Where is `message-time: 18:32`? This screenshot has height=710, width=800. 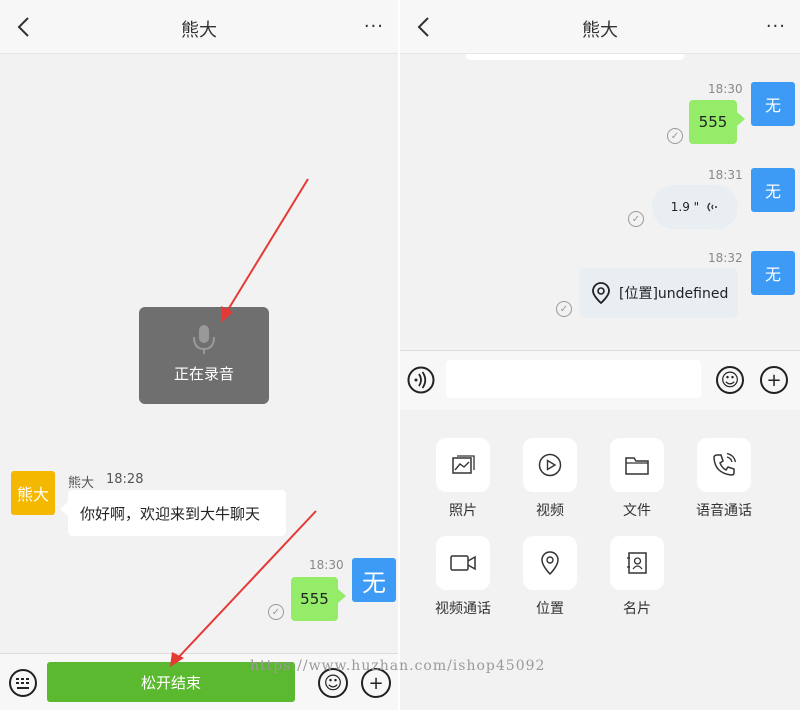 message-time: 18:32 is located at coordinates (725, 258).